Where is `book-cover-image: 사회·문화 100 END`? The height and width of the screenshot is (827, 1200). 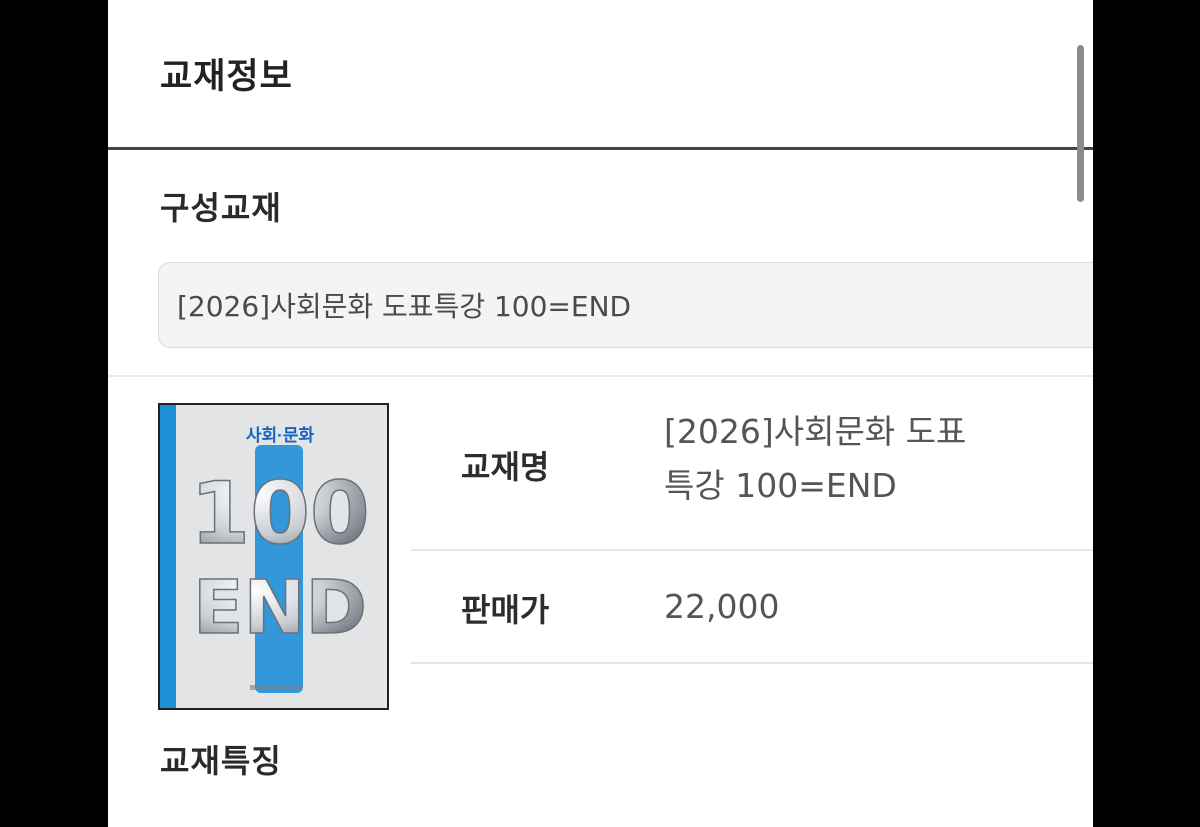 book-cover-image: 사회·문화 100 END is located at coordinates (273, 556).